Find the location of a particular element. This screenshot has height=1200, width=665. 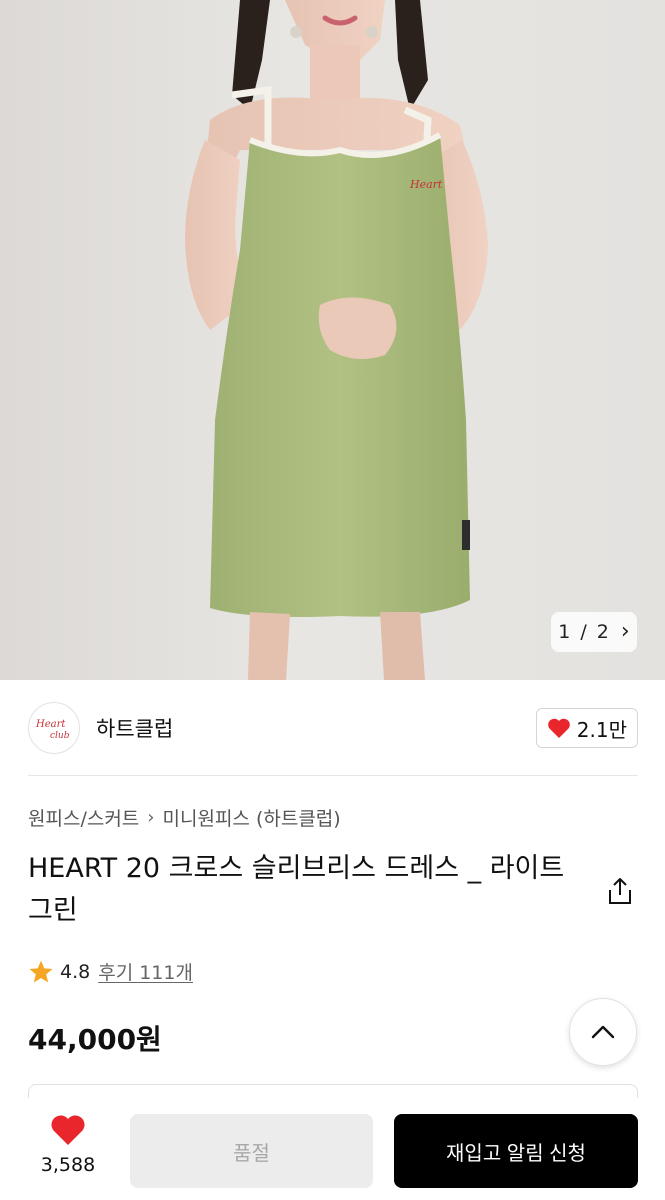

svg-text: Heart is located at coordinates (426, 184).